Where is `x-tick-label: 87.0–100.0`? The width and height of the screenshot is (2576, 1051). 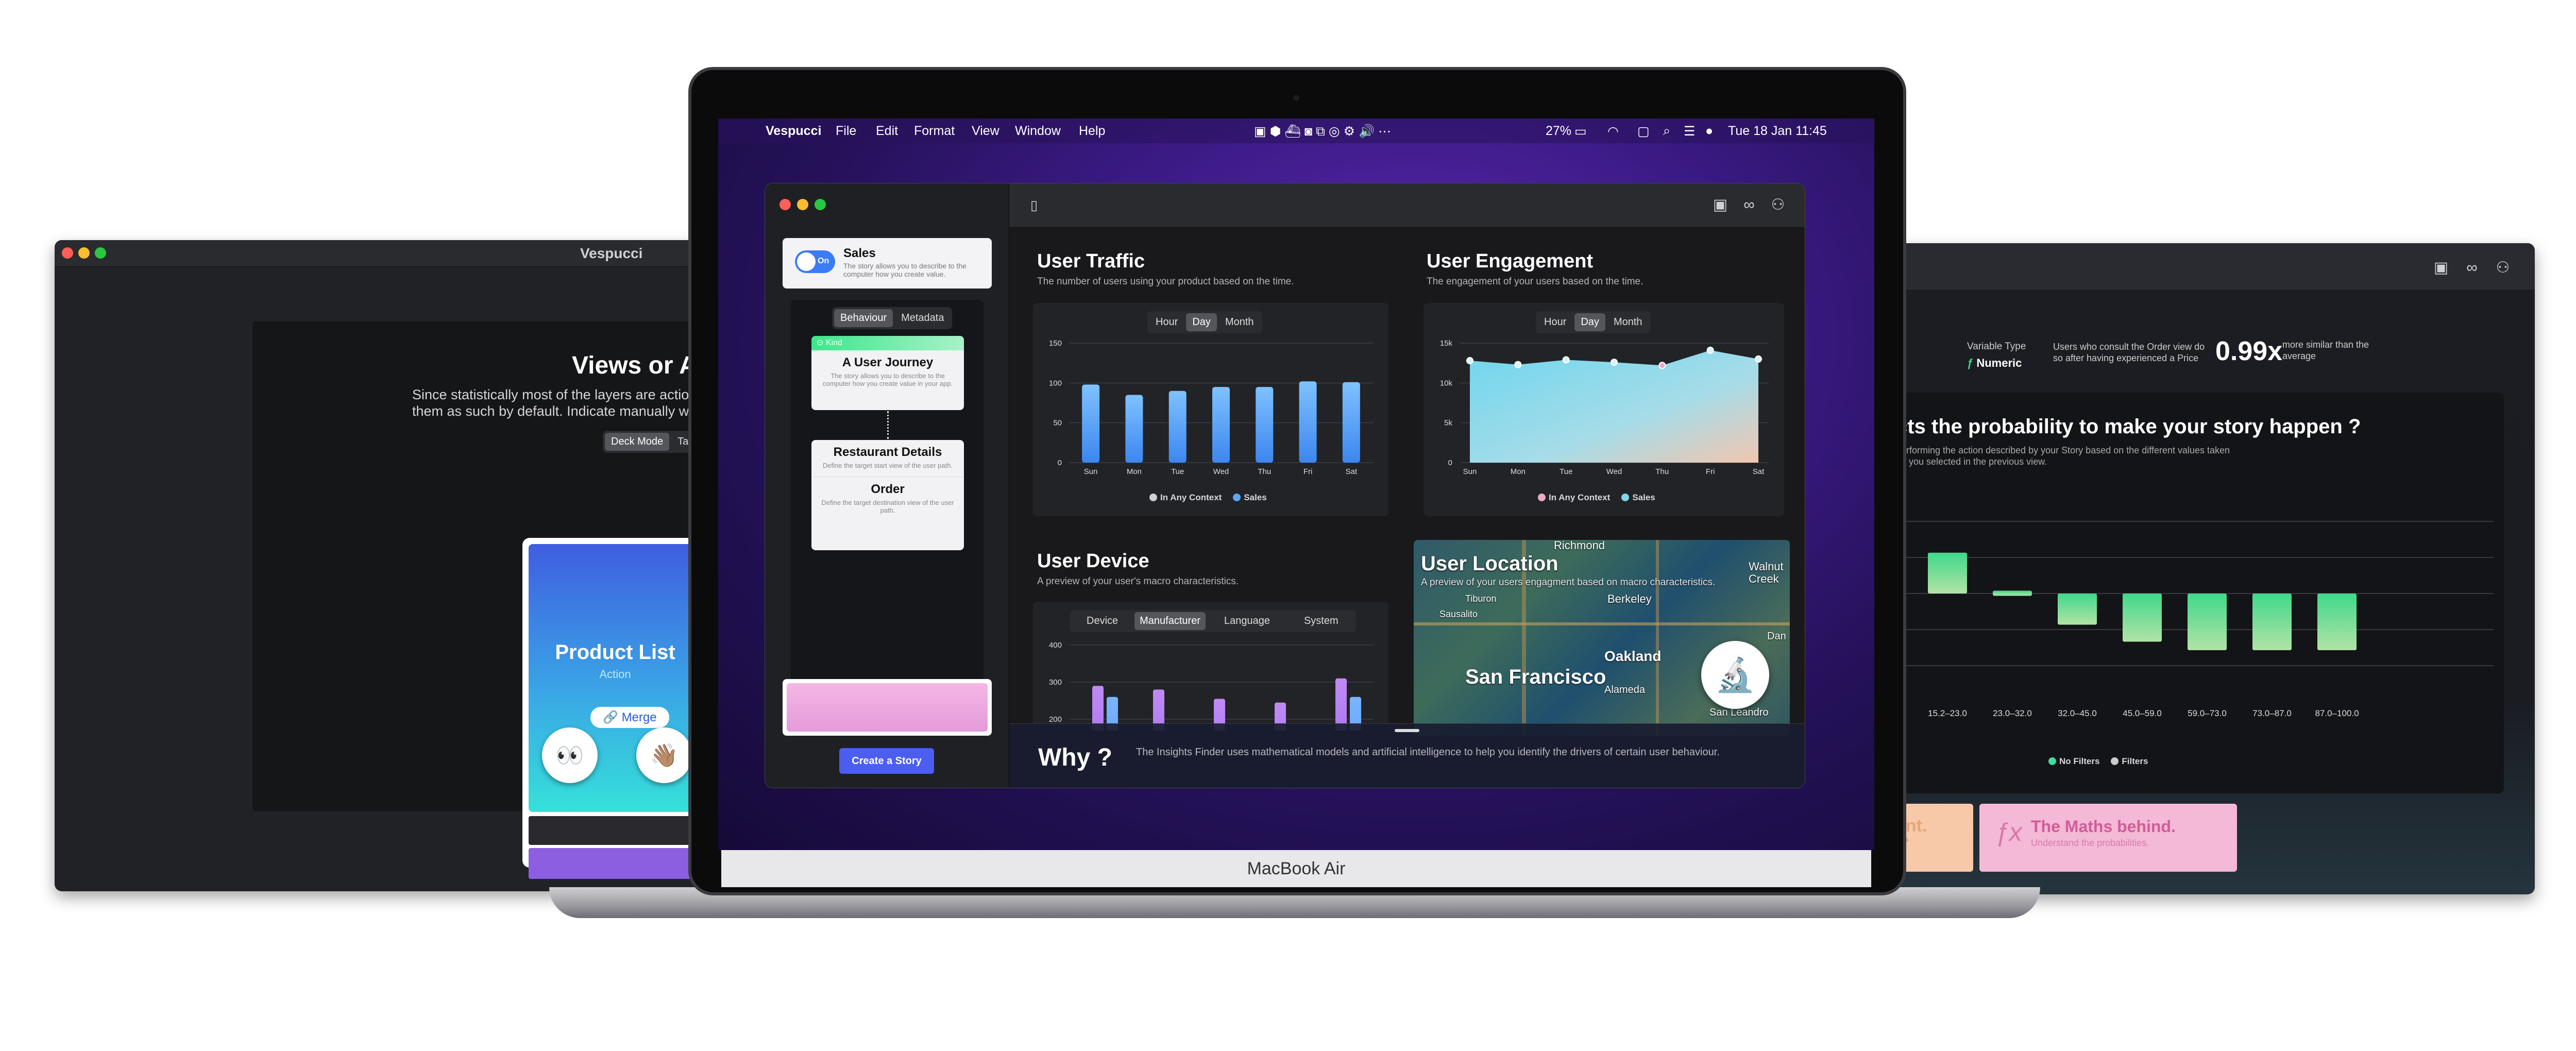 x-tick-label: 87.0–100.0 is located at coordinates (2337, 712).